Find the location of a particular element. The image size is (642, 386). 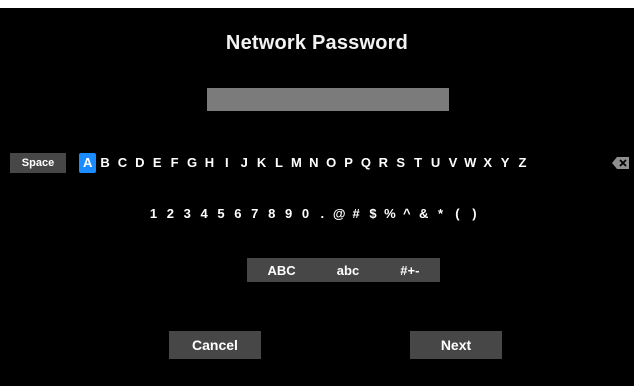

letter-key: J is located at coordinates (244, 163).